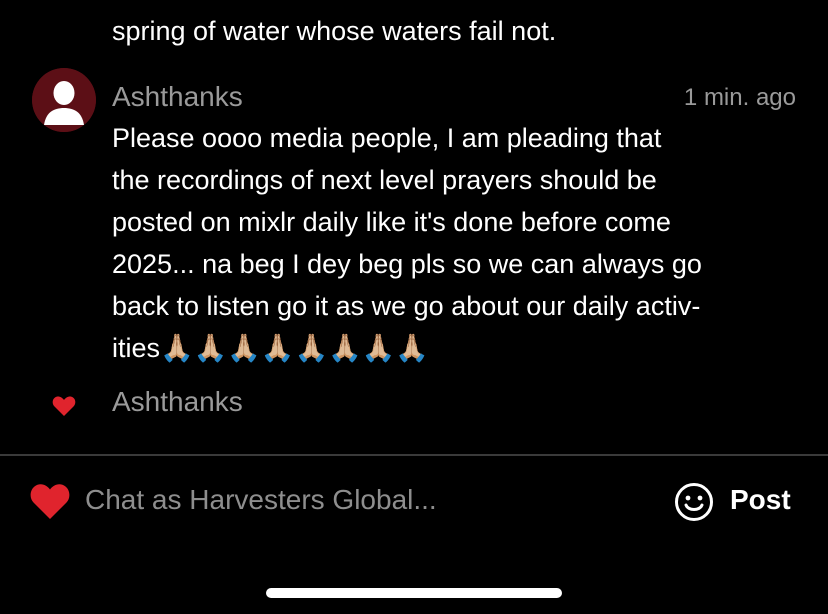 Image resolution: width=828 pixels, height=614 pixels. I want to click on avatar, so click(64, 100).